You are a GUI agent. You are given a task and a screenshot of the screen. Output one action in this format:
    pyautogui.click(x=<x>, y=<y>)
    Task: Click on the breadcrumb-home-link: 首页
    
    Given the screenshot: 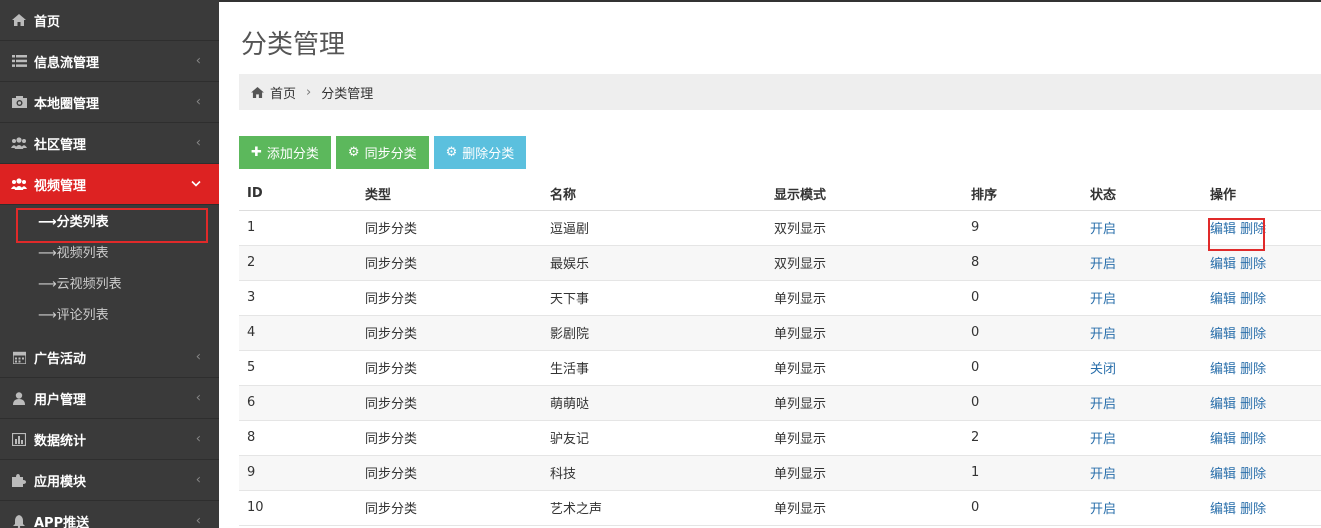 What is the action you would take?
    pyautogui.click(x=283, y=92)
    